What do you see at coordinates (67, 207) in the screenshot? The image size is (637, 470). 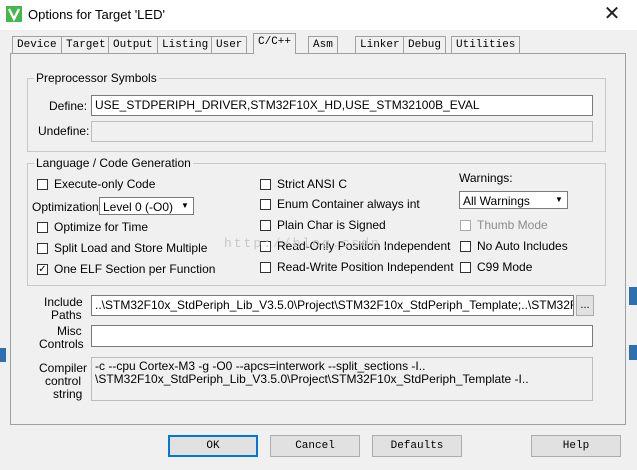 I see `optimization-label: Optimization:` at bounding box center [67, 207].